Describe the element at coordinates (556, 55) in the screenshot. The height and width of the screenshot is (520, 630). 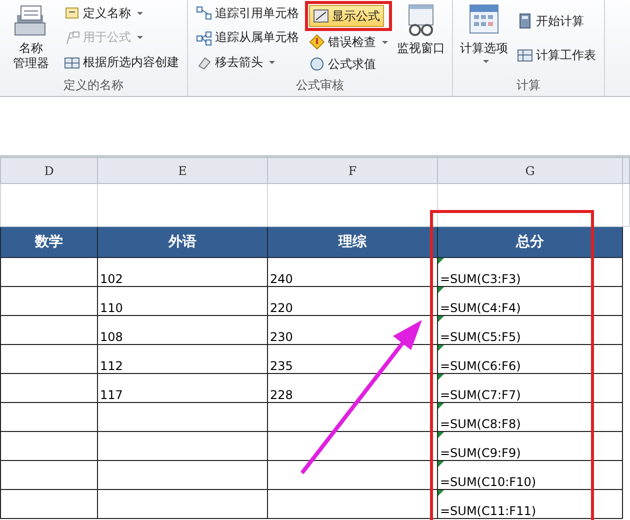
I see `ribbon-button: 计算工作表` at that location.